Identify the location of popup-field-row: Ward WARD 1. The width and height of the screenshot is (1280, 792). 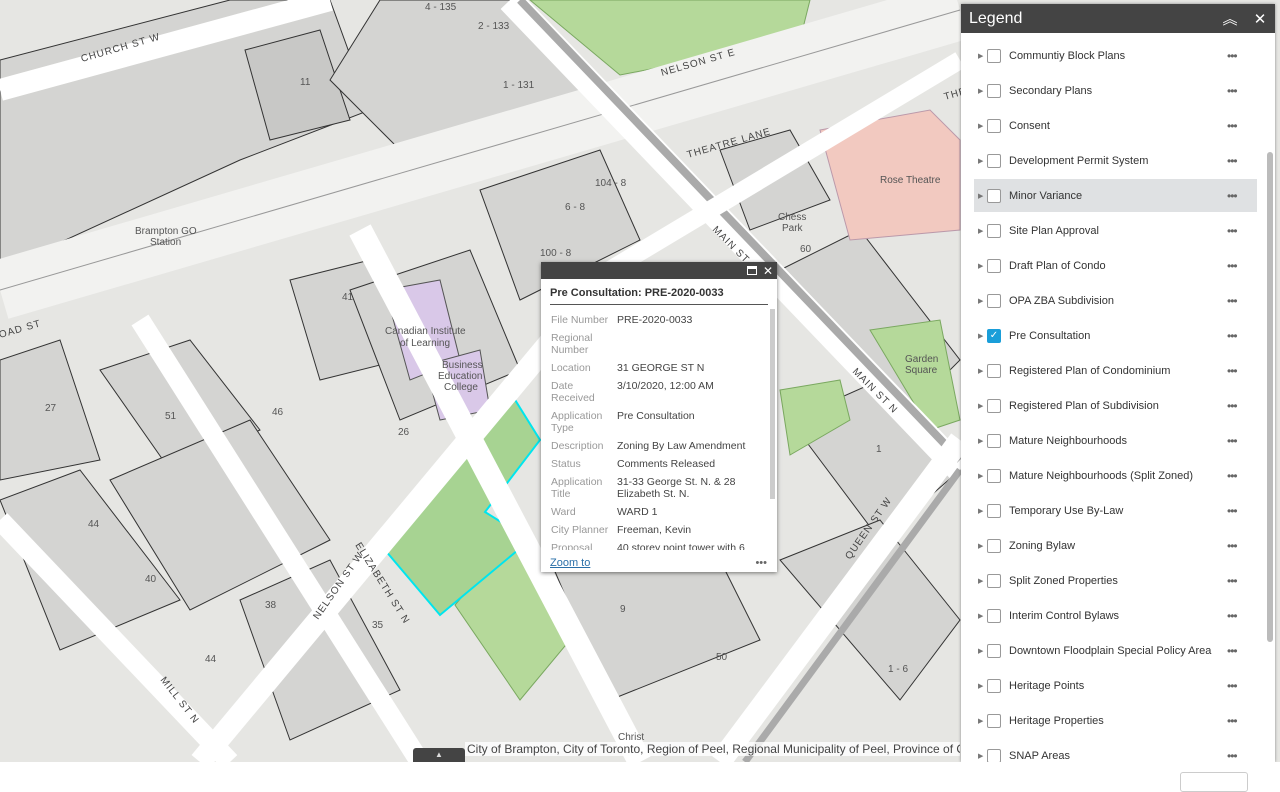
(659, 512).